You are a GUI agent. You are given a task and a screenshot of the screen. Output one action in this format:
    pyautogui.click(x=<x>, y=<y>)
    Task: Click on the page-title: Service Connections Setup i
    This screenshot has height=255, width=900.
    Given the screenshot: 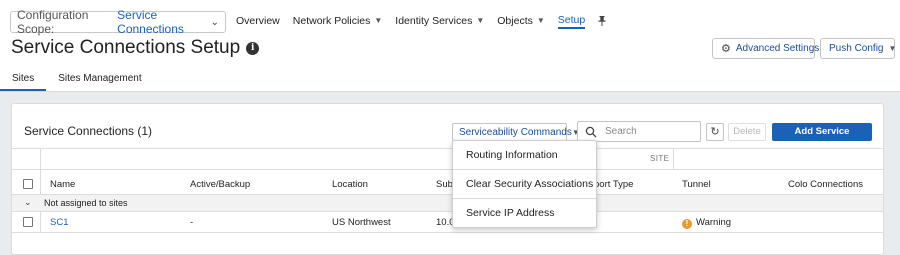 What is the action you would take?
    pyautogui.click(x=135, y=48)
    